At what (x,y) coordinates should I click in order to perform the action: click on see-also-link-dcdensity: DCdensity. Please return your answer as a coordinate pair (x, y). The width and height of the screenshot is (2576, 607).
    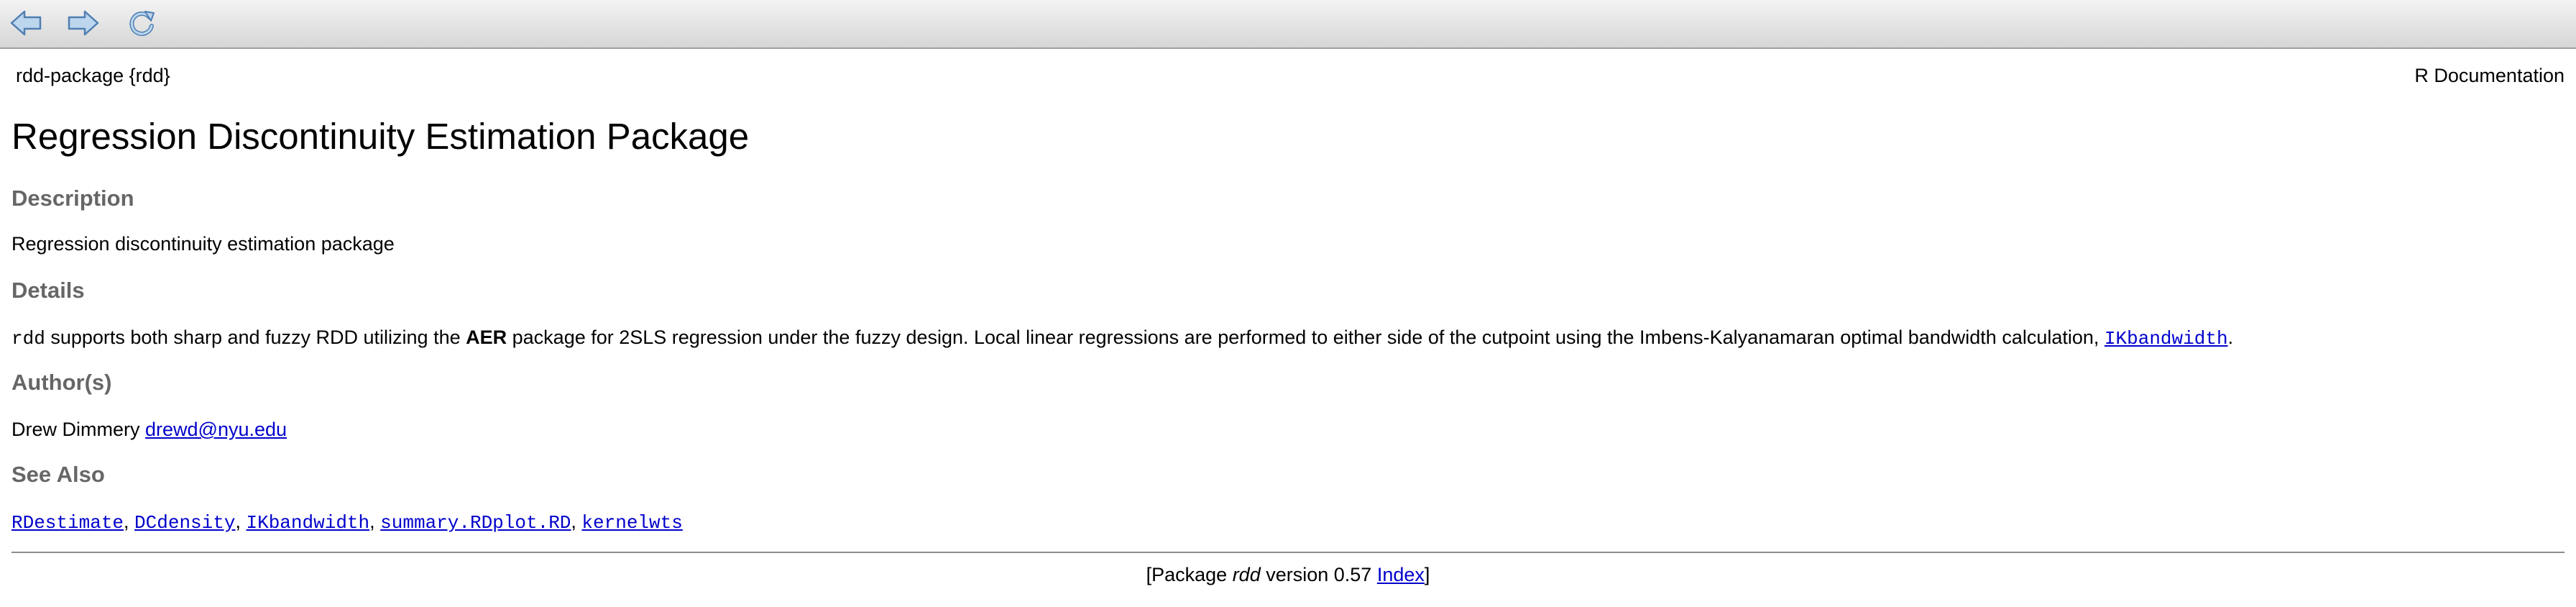
    Looking at the image, I should click on (184, 523).